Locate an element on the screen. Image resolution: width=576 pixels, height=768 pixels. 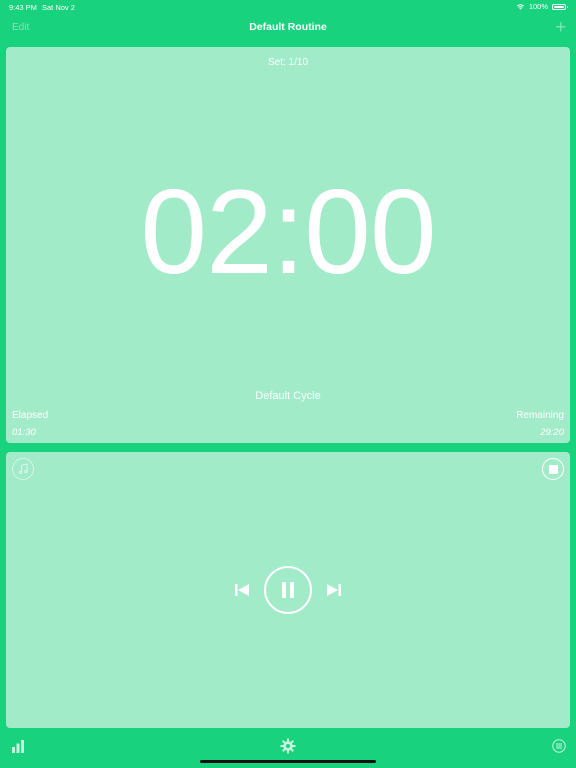
home-indicator is located at coordinates (288, 761).